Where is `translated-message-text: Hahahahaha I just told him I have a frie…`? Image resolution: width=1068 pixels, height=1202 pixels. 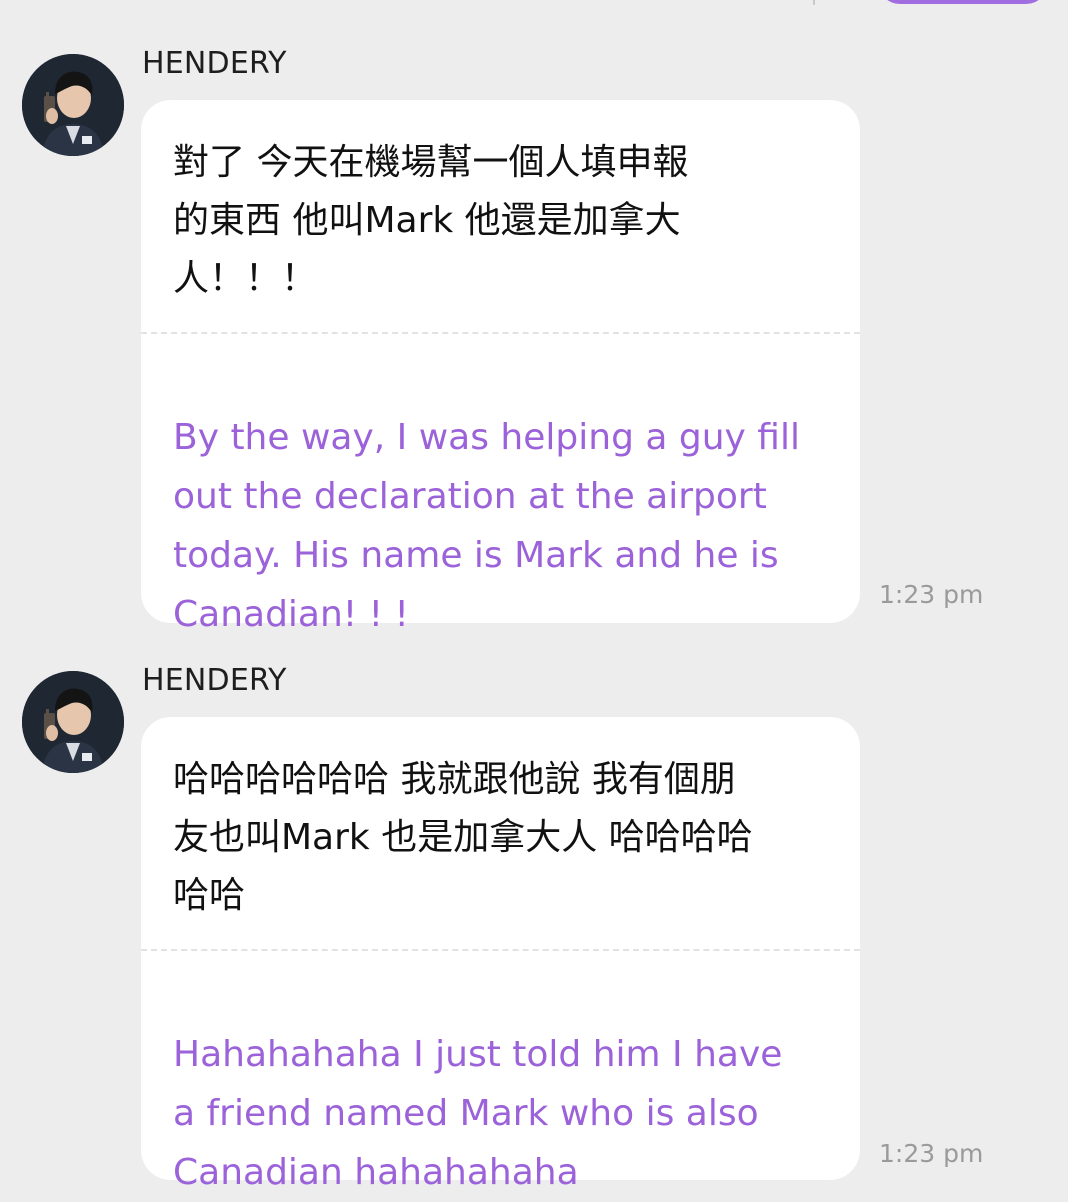
translated-message-text: Hahahahaha I just told him I have a frie… is located at coordinates (478, 1113).